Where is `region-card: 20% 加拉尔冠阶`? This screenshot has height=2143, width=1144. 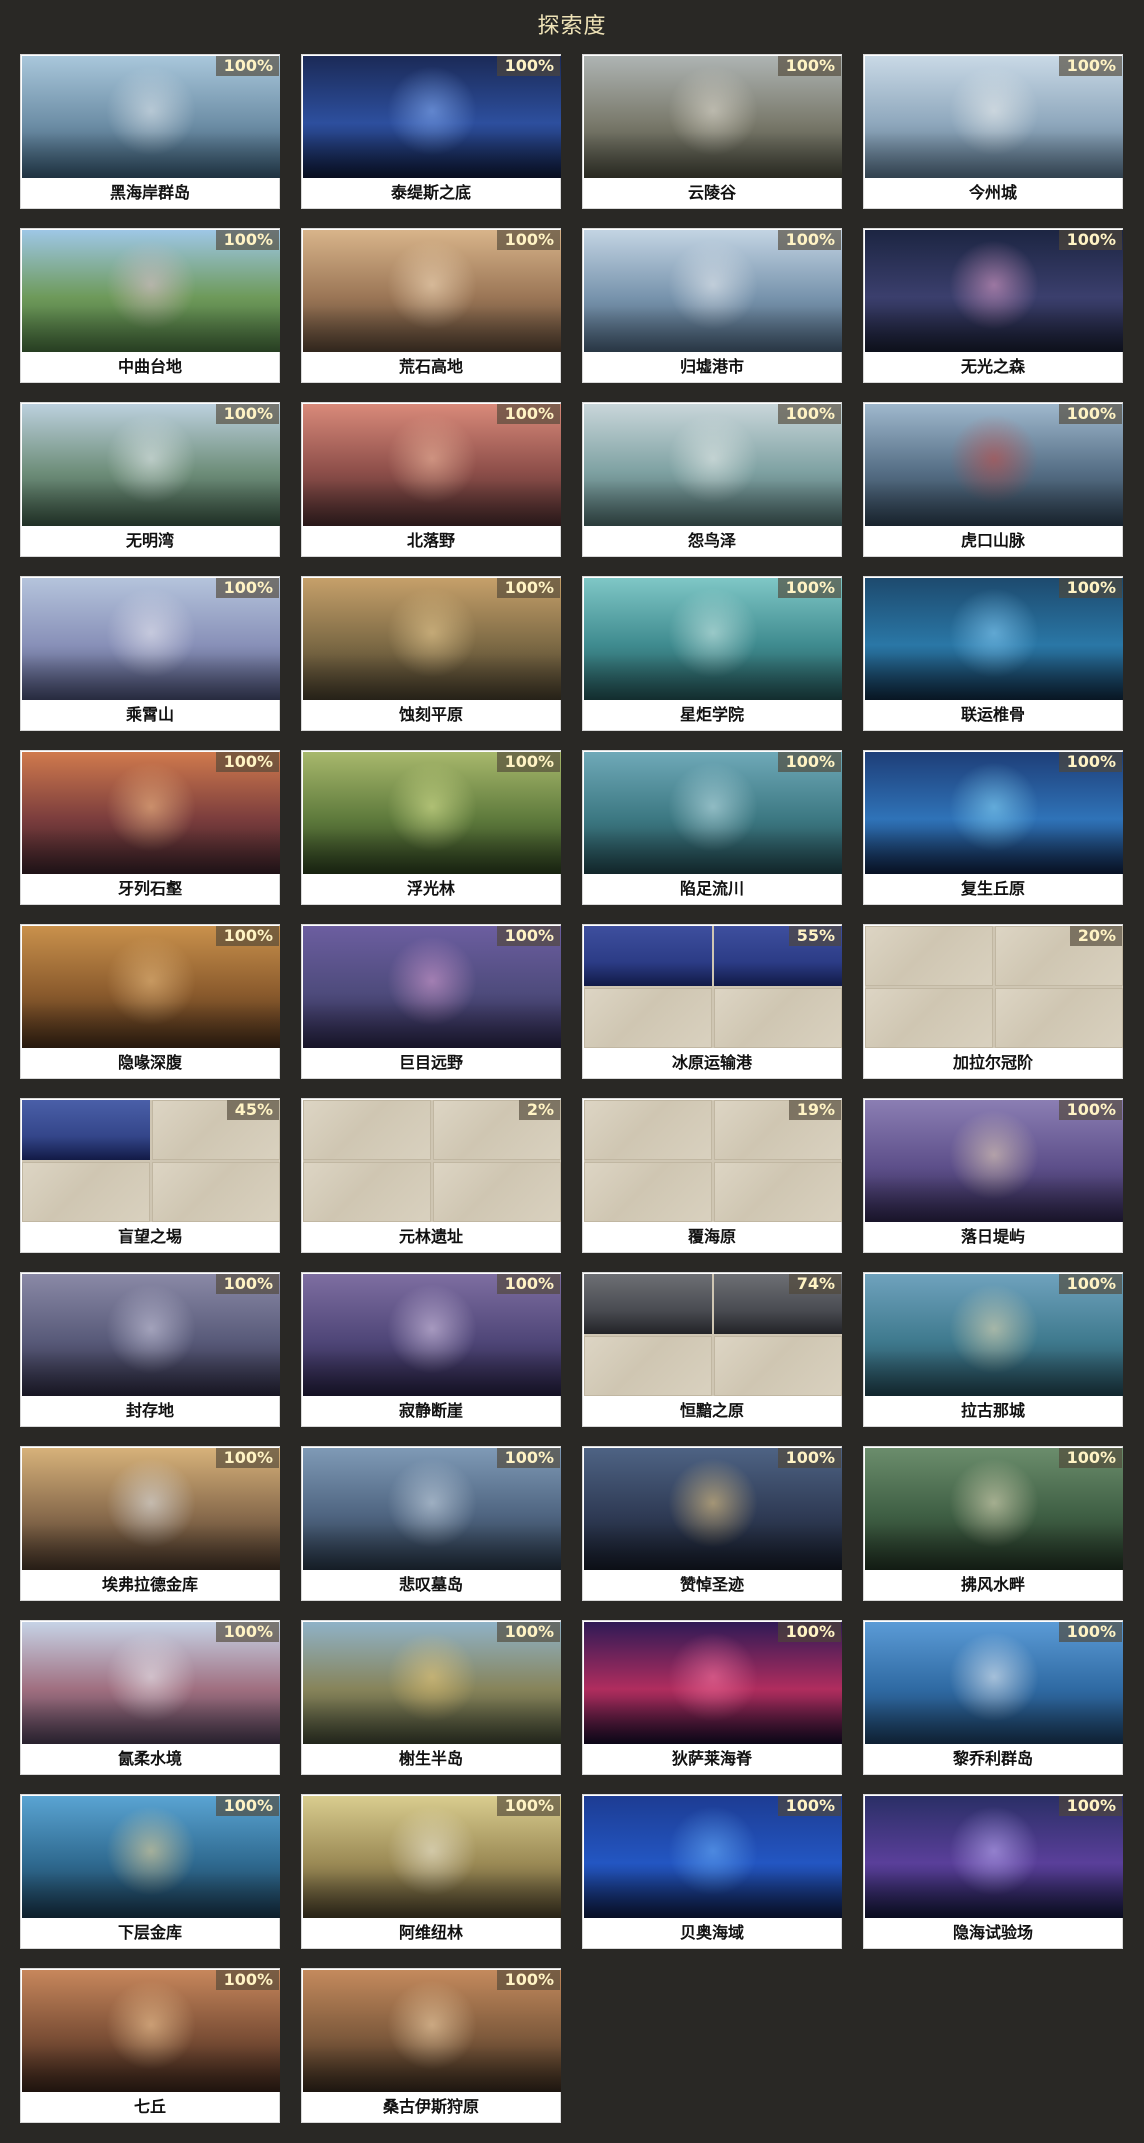
region-card: 20% 加拉尔冠阶 is located at coordinates (993, 1001).